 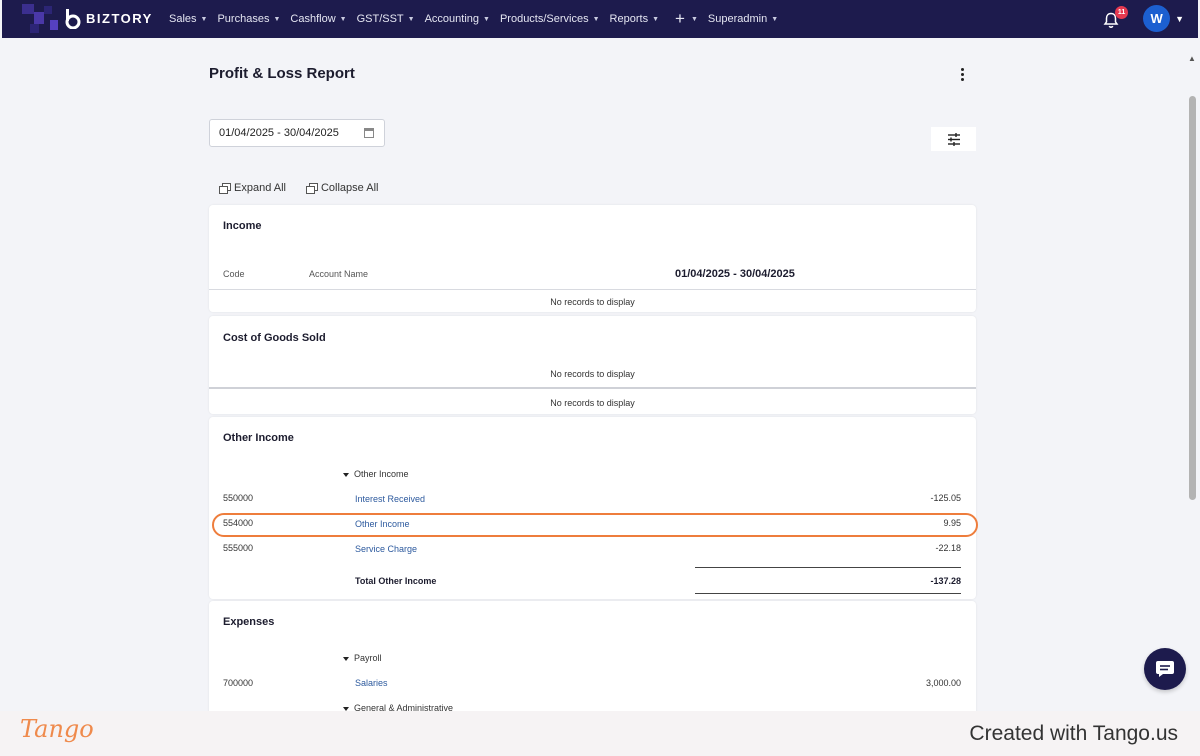 I want to click on nav-cashflow: Cashflow ▼, so click(x=318, y=19).